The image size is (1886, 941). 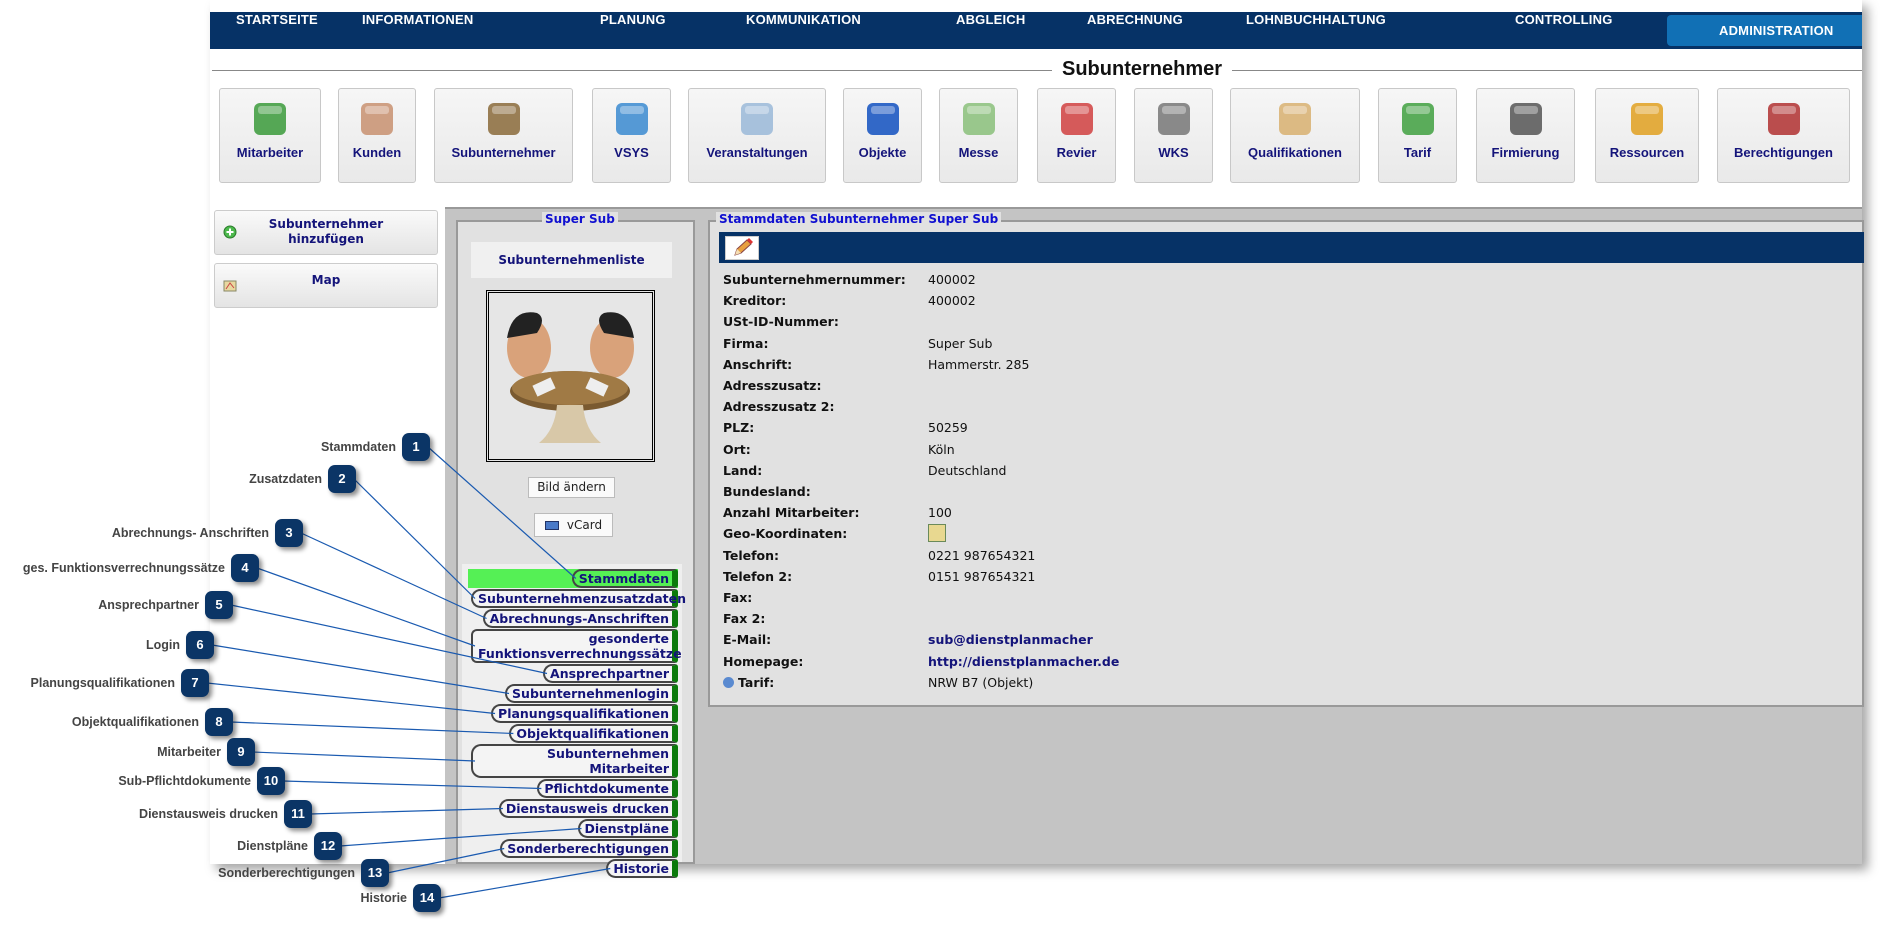 I want to click on tile-ressourcen: Ressourcen, so click(x=1647, y=135).